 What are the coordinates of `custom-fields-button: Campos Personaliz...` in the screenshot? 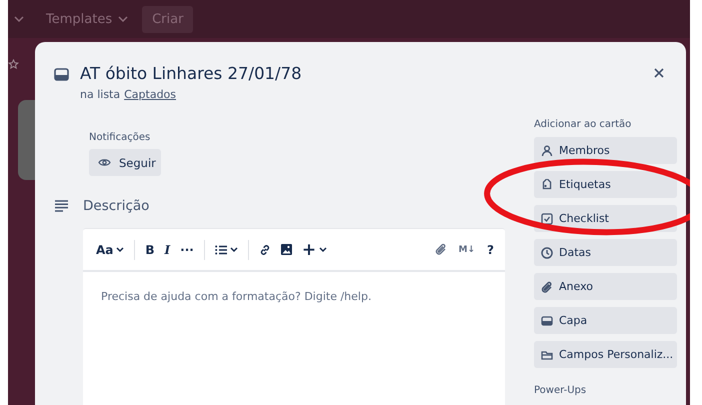 It's located at (605, 354).